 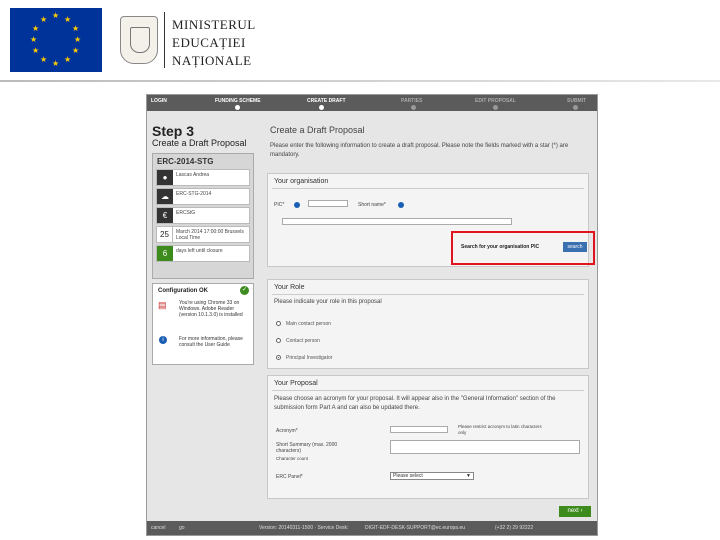 What do you see at coordinates (419, 429) in the screenshot?
I see `acronym-input` at bounding box center [419, 429].